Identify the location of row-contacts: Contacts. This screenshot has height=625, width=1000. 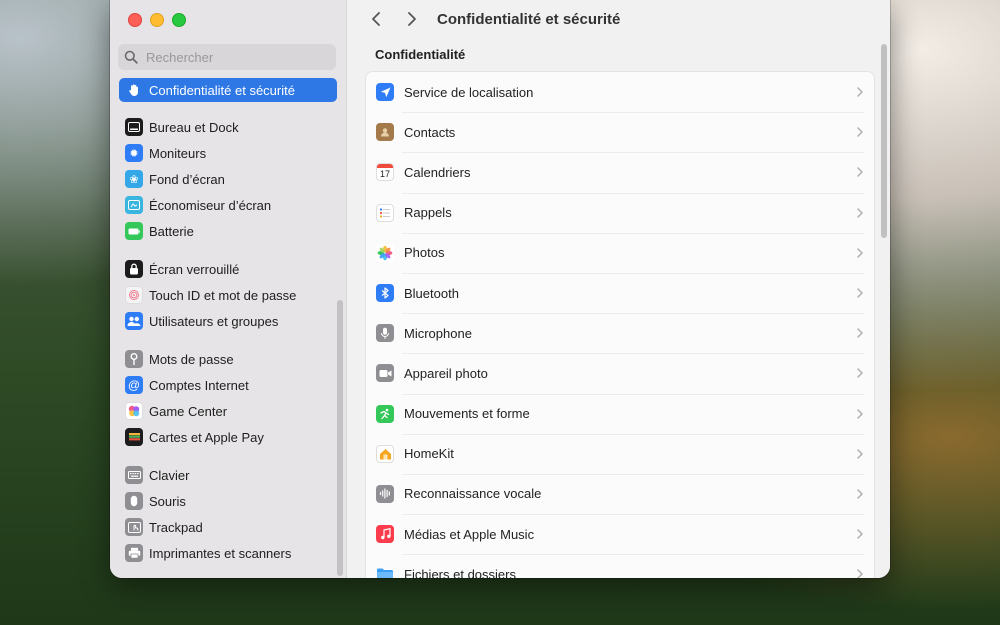
(620, 132).